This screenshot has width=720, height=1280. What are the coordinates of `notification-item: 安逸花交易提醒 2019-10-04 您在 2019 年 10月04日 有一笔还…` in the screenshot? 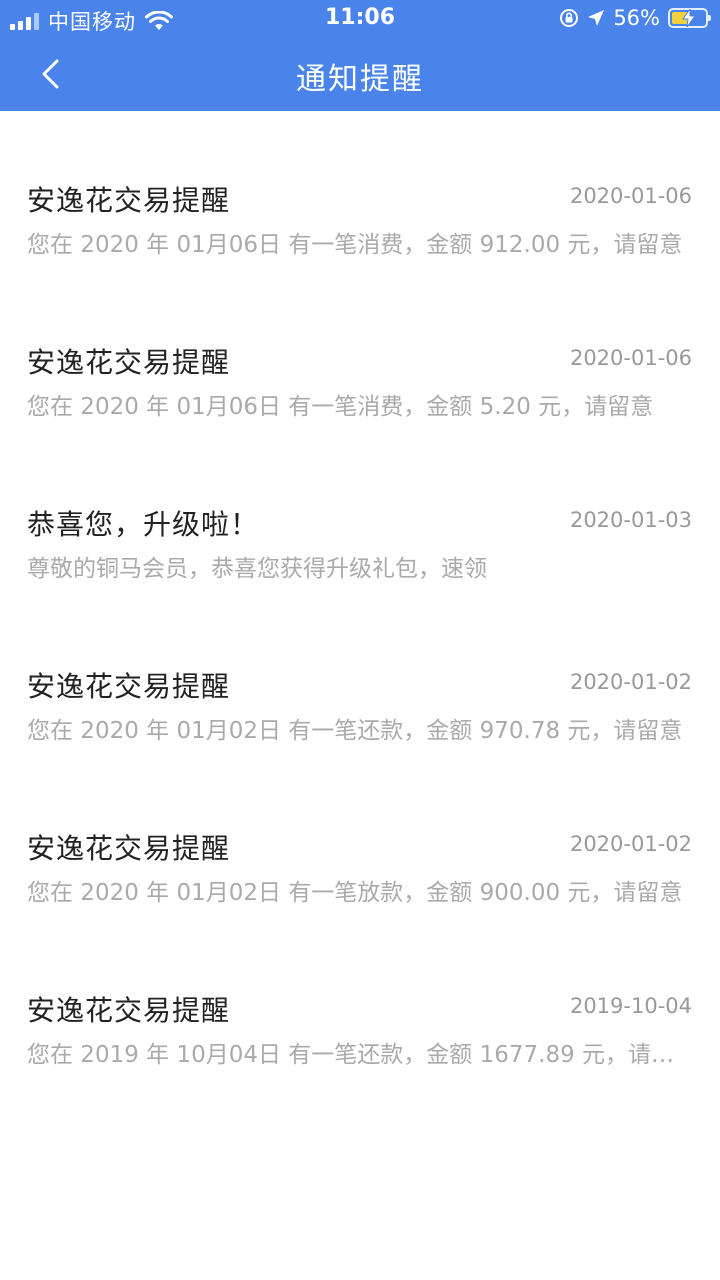 It's located at (360, 1002).